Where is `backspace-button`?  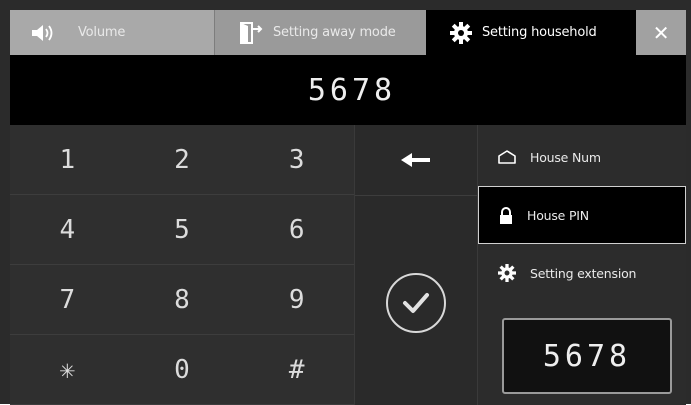 backspace-button is located at coordinates (416, 160).